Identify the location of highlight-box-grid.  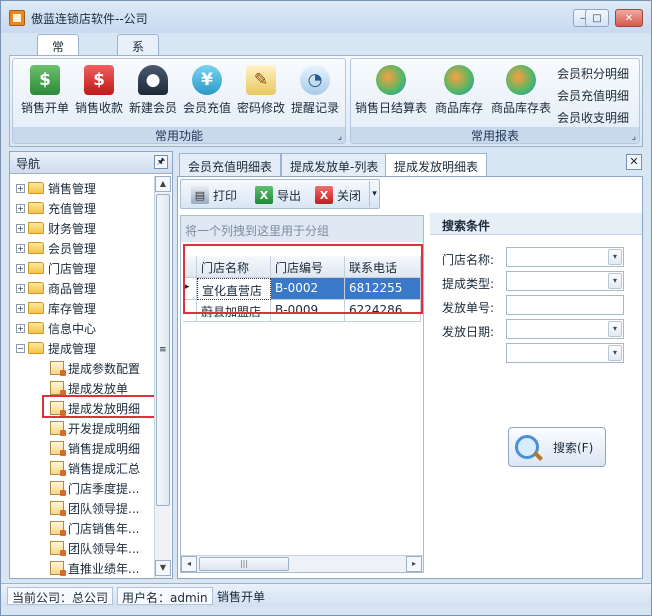
(303, 279).